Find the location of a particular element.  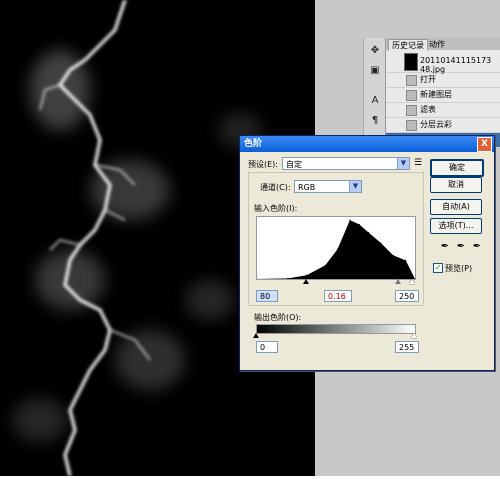

output-gradient is located at coordinates (336, 329).